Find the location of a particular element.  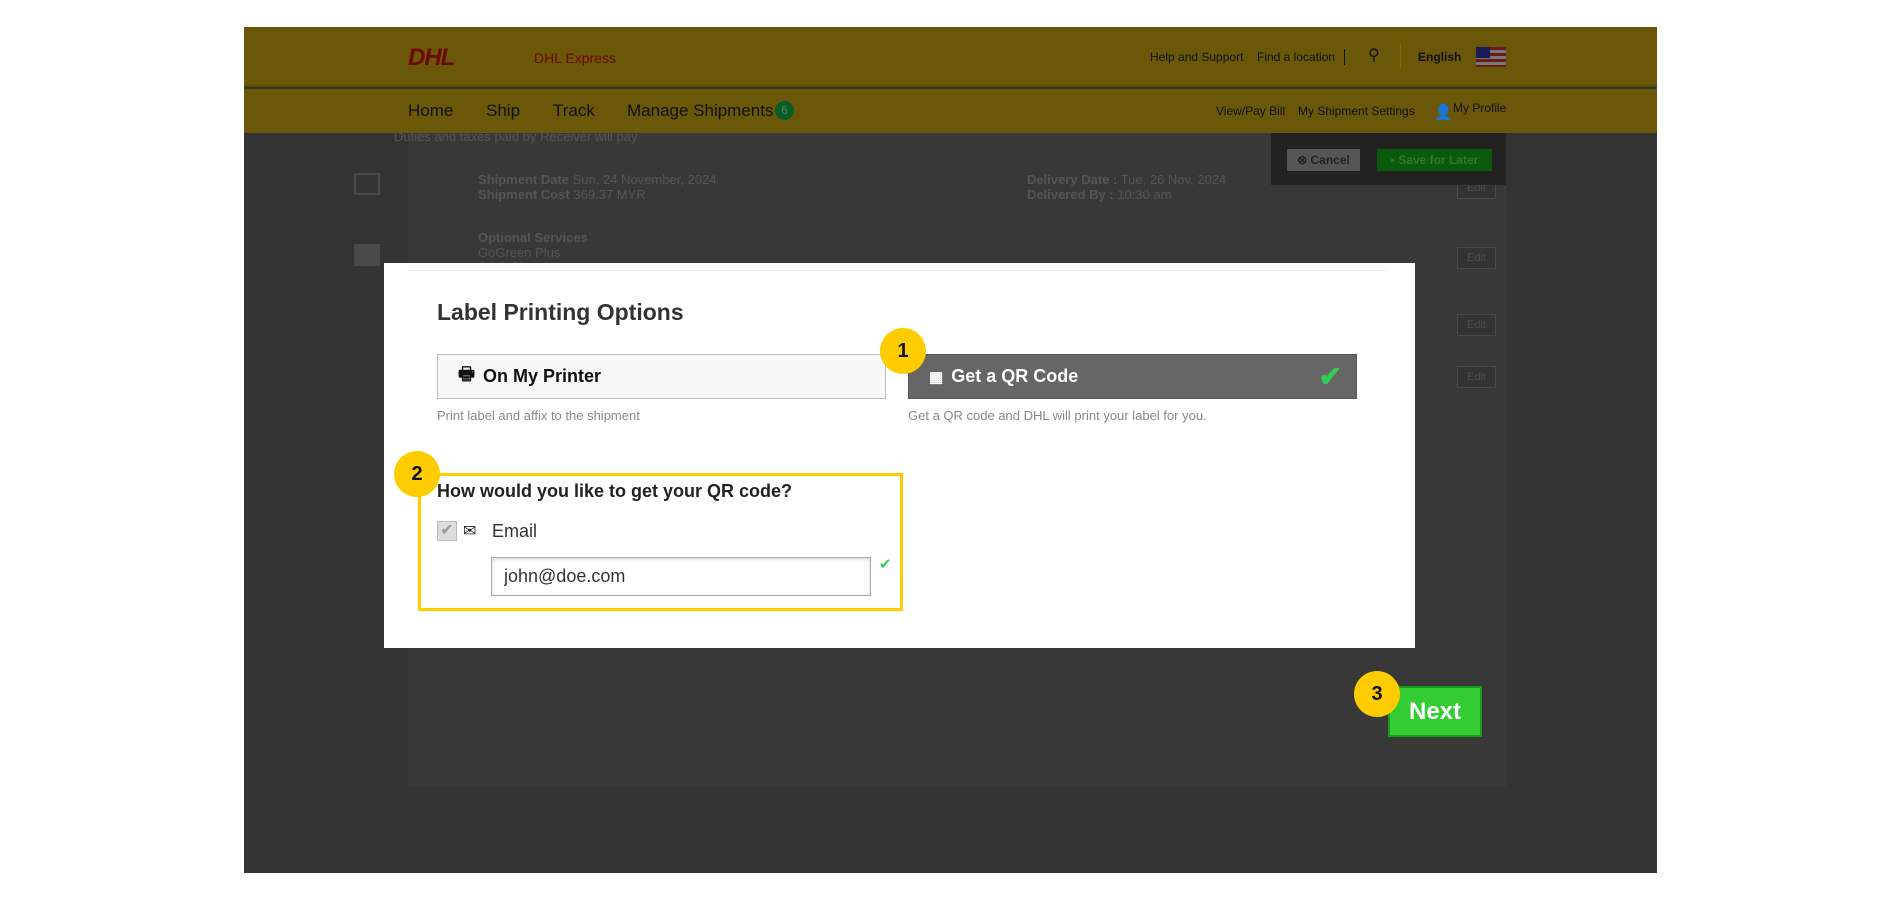

shipments-count-badge: 6 is located at coordinates (784, 110).